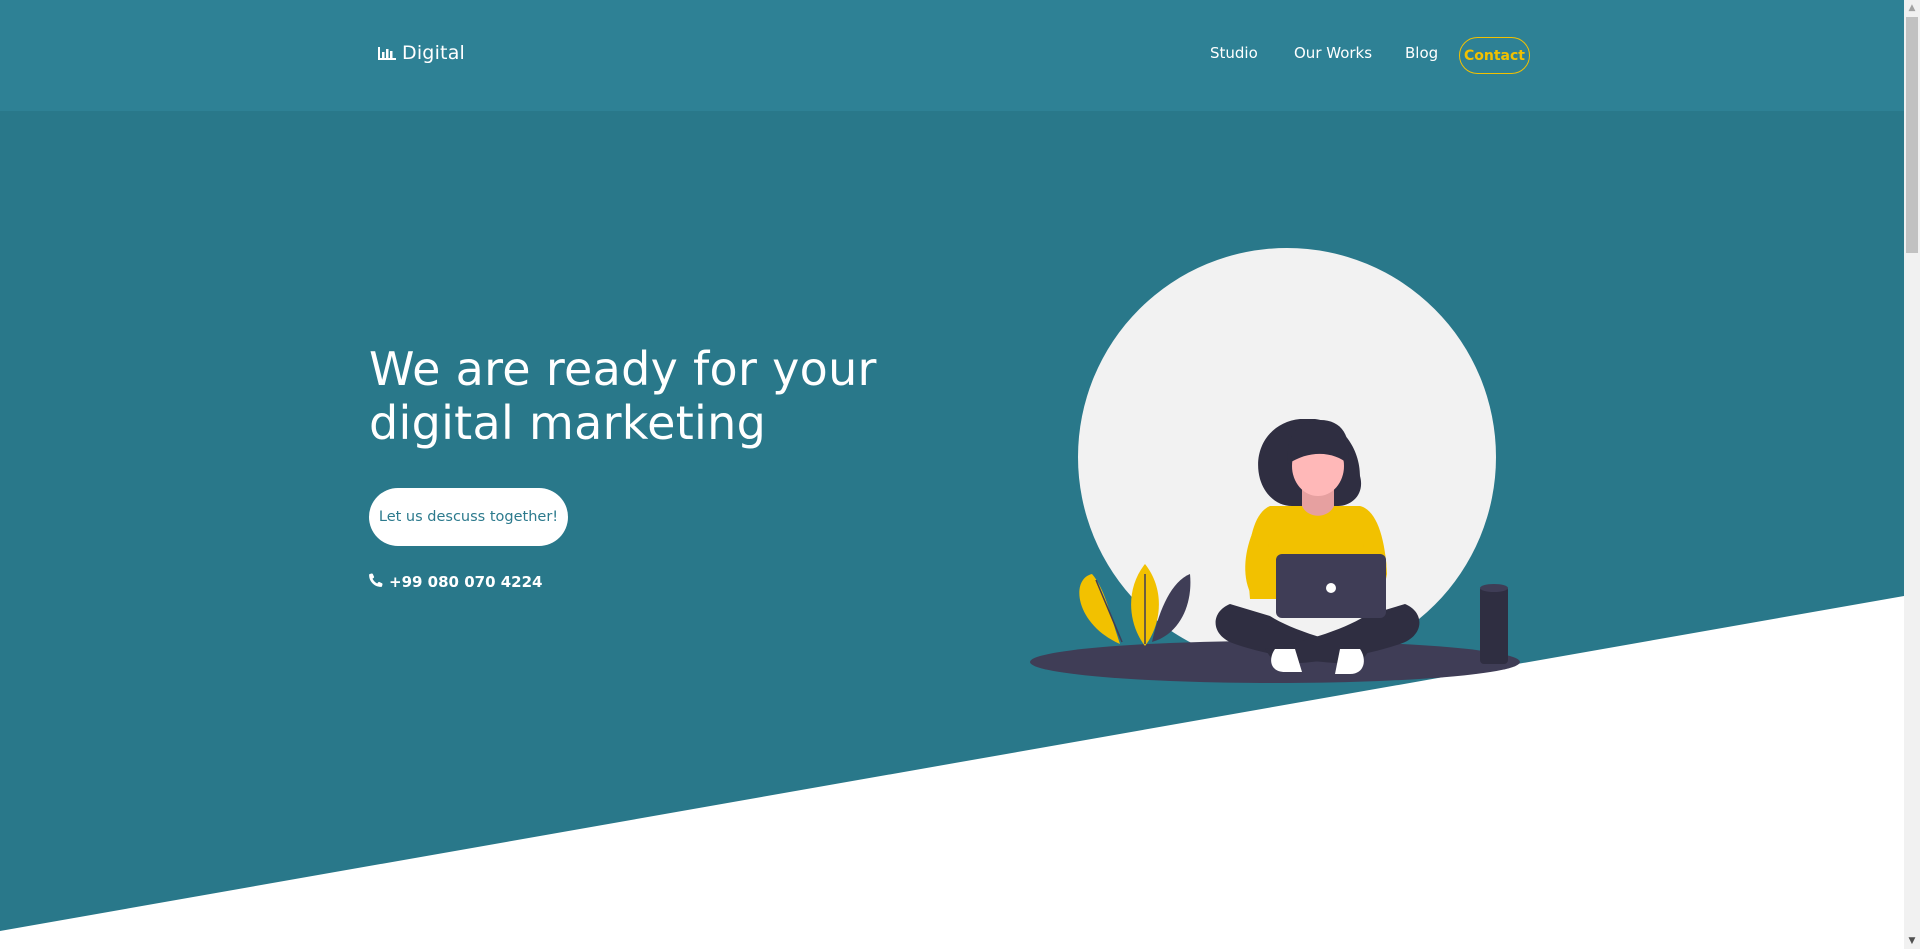  I want to click on nav-our-works: Our Works, so click(1333, 53).